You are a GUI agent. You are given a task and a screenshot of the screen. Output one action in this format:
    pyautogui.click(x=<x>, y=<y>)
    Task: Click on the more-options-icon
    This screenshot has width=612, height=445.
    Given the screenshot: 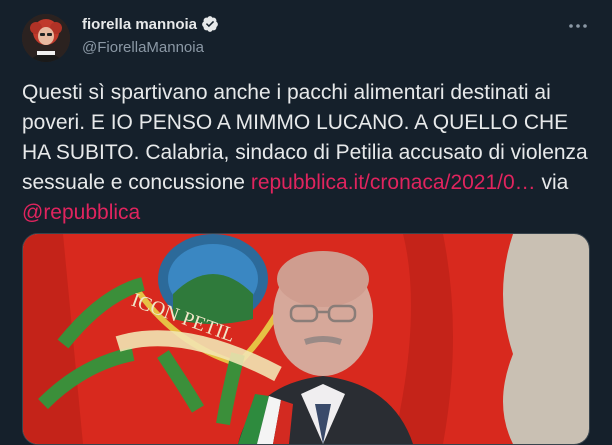 What is the action you would take?
    pyautogui.click(x=578, y=26)
    